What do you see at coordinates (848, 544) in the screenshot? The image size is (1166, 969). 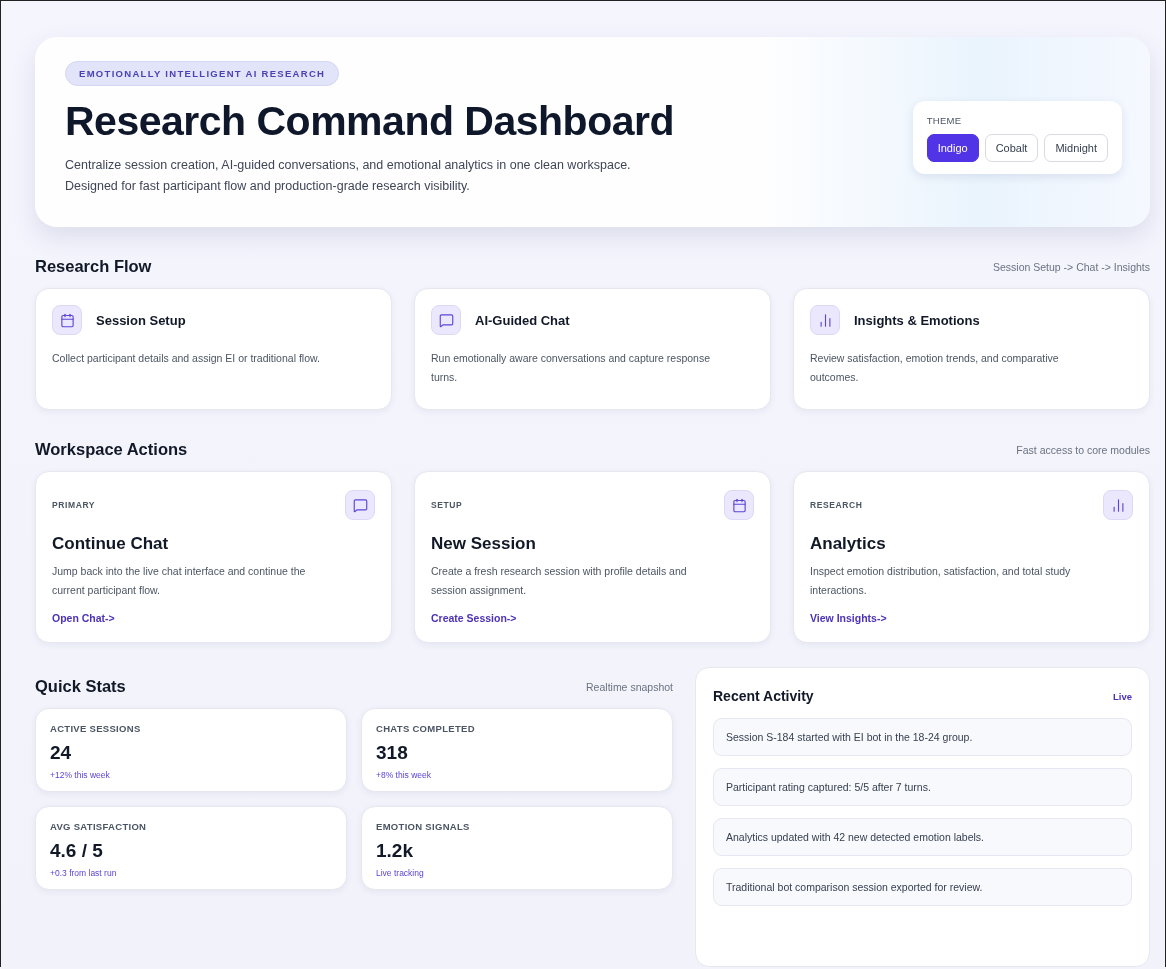 I see `card-title: Analytics` at bounding box center [848, 544].